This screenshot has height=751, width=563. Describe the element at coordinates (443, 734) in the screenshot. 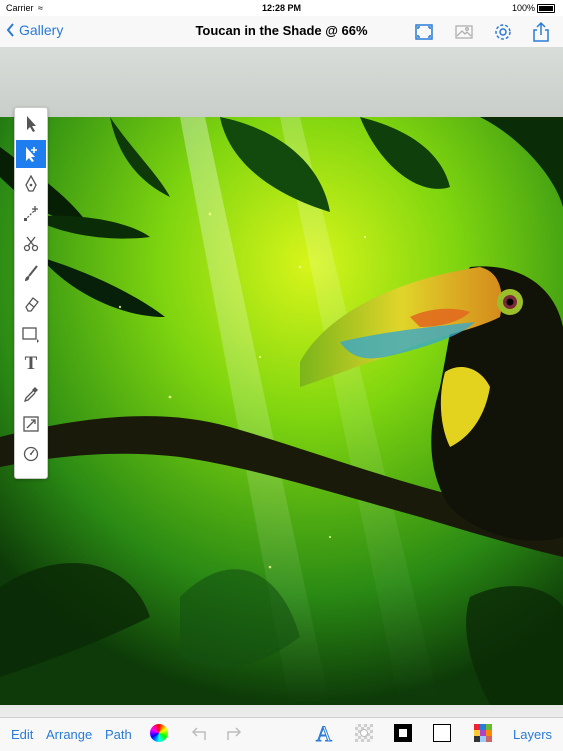

I see `fill-color-swatch` at that location.